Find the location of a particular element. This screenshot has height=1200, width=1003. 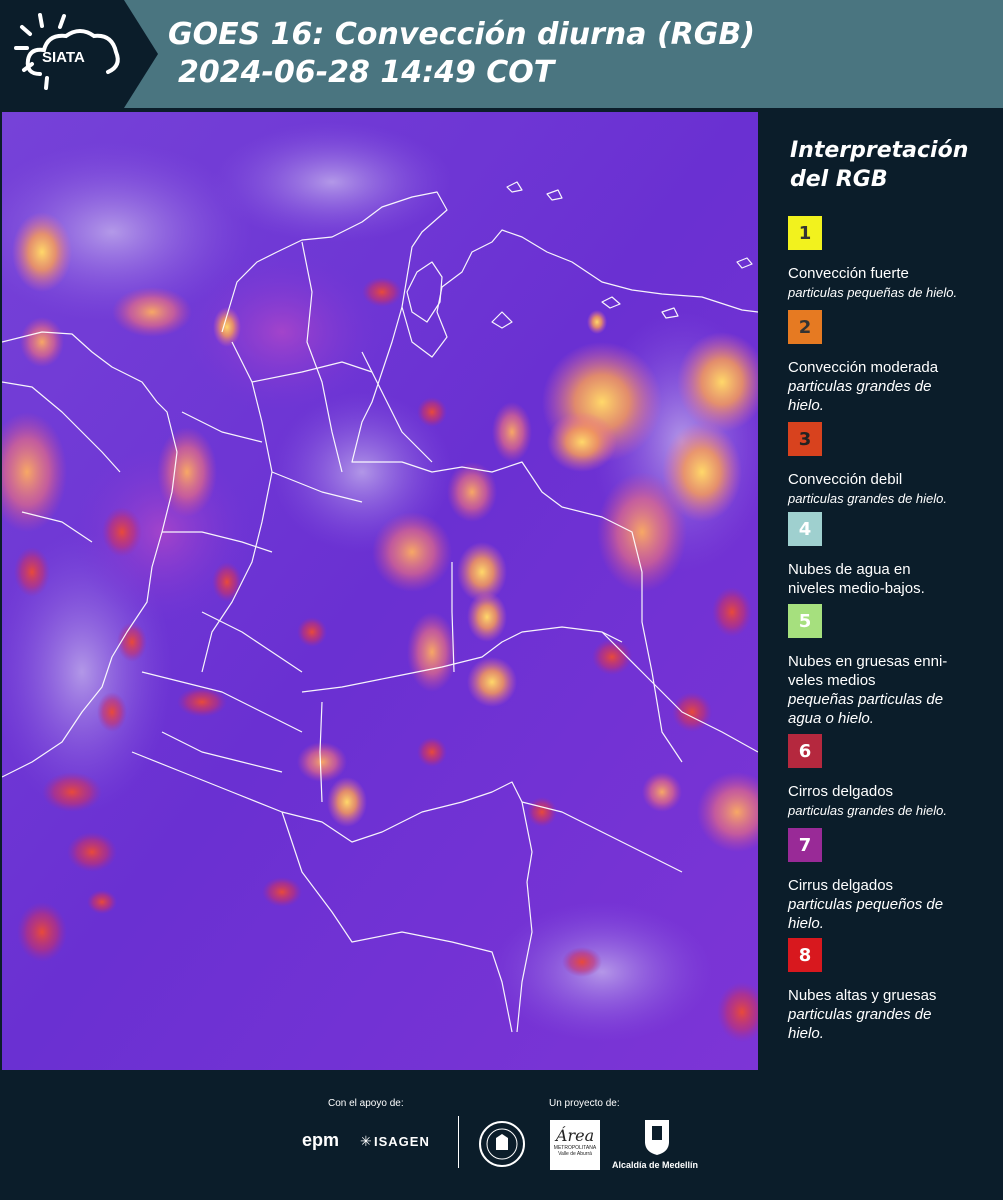

legend-label: Convección moderada is located at coordinates (863, 367).